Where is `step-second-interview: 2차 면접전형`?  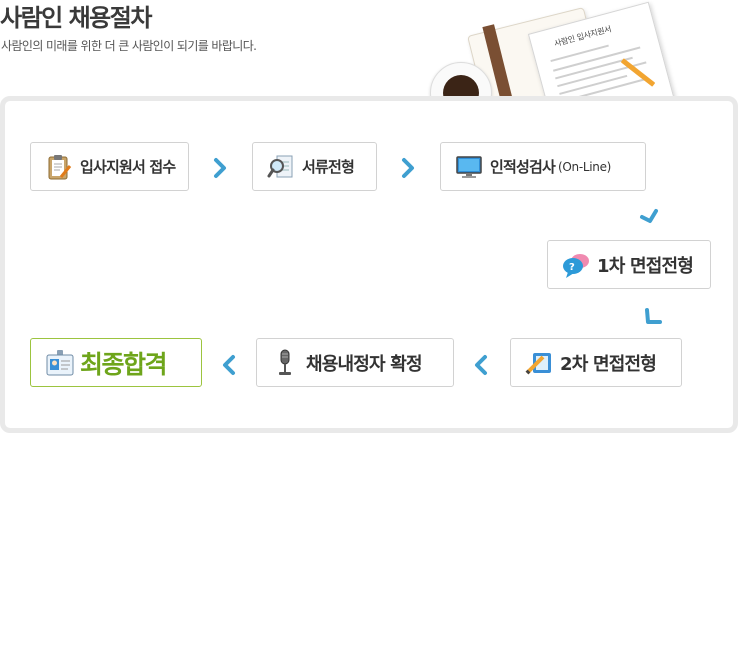
step-second-interview: 2차 면접전형 is located at coordinates (596, 362).